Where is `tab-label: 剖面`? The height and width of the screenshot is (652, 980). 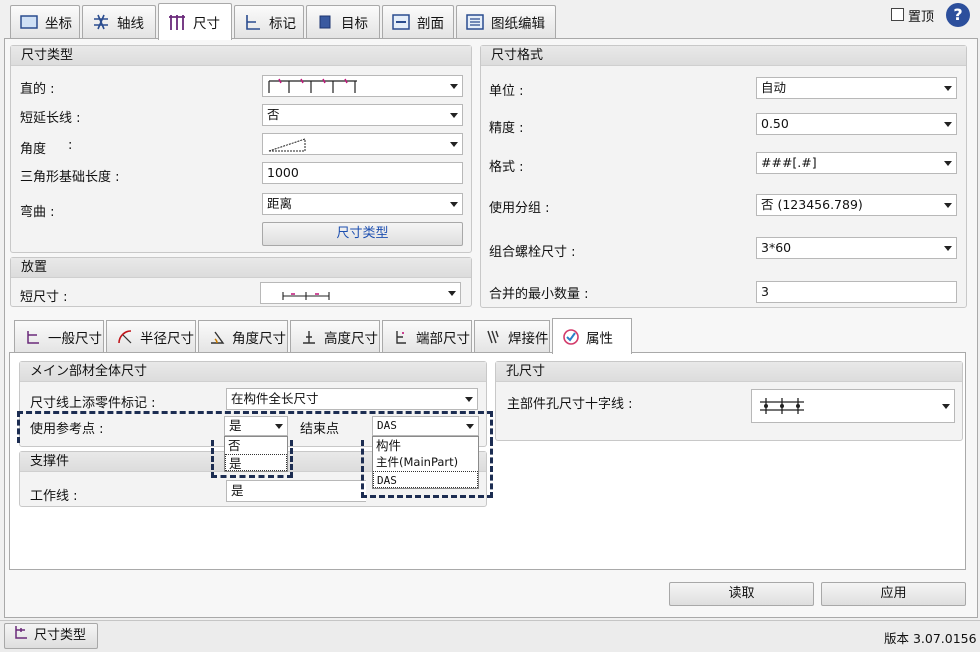 tab-label: 剖面 is located at coordinates (430, 24).